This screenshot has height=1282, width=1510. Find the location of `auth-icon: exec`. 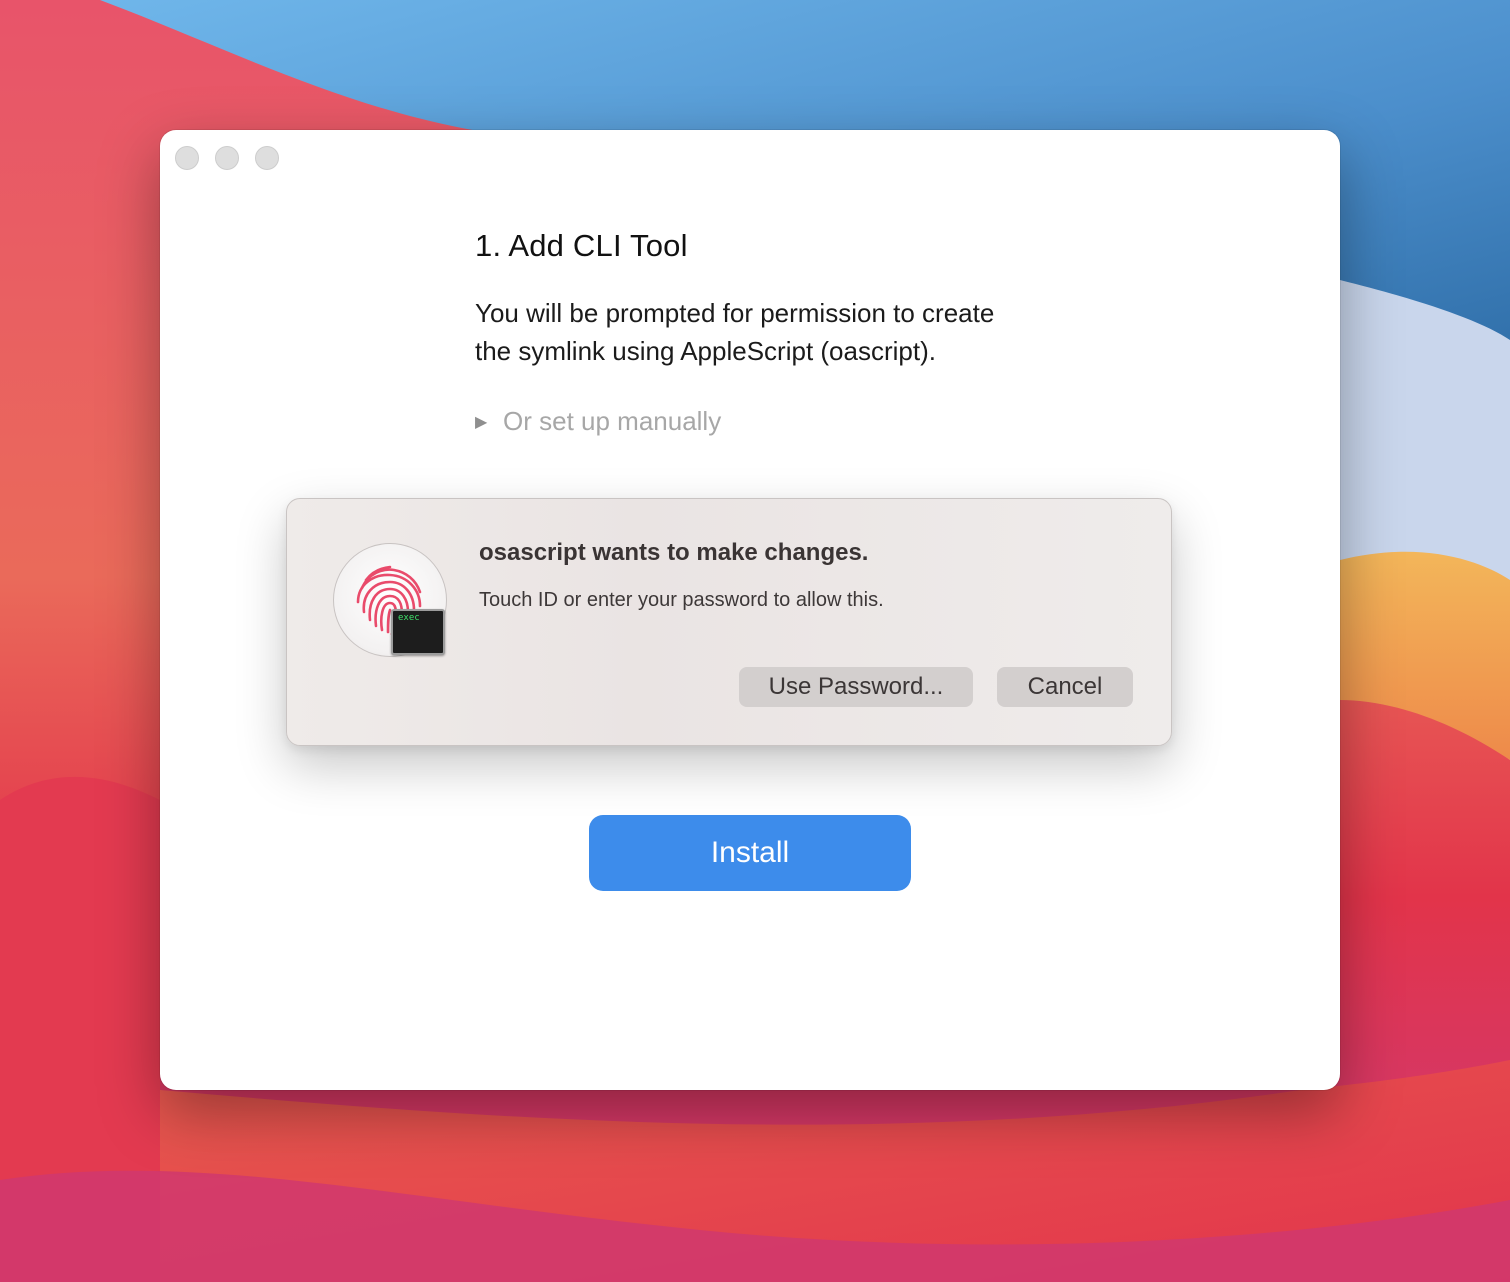

auth-icon: exec is located at coordinates (391, 601).